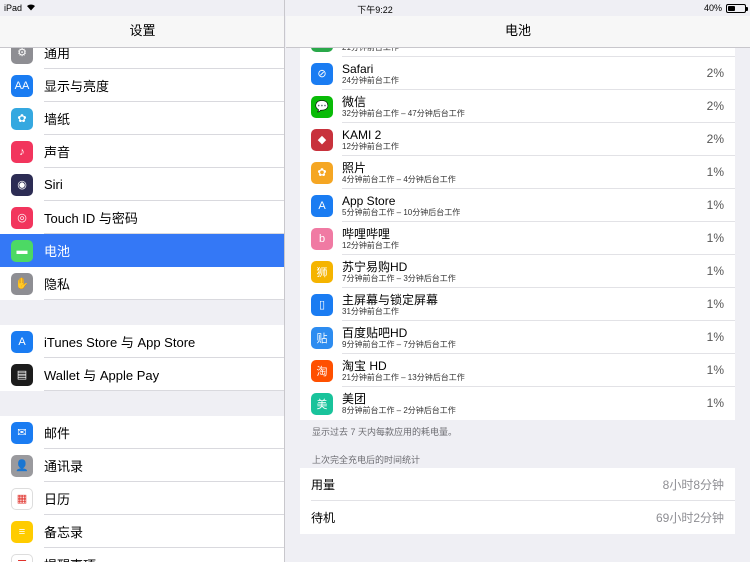 Image resolution: width=750 pixels, height=562 pixels. I want to click on sidebar-item-mail: ✉ 邮件, so click(142, 432).